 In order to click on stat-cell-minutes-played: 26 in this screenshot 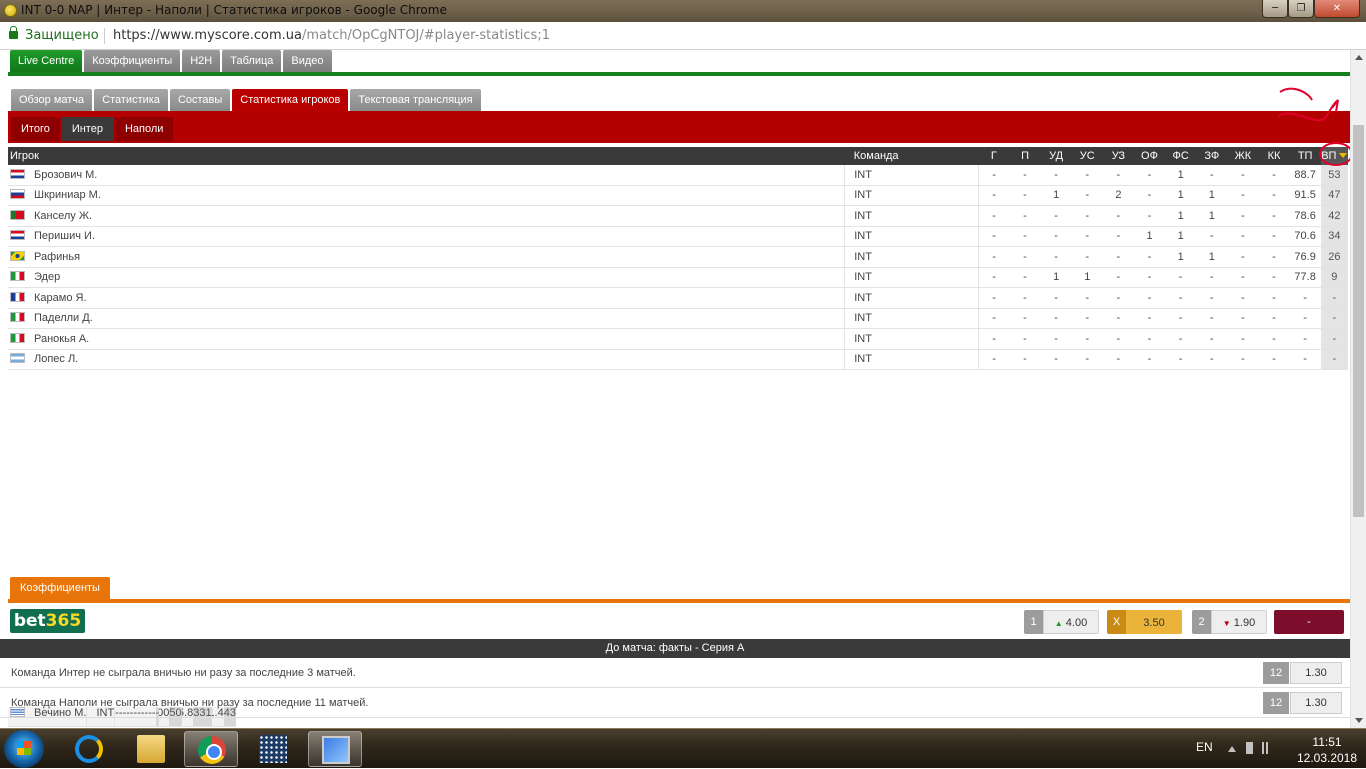, I will do `click(1334, 257)`.